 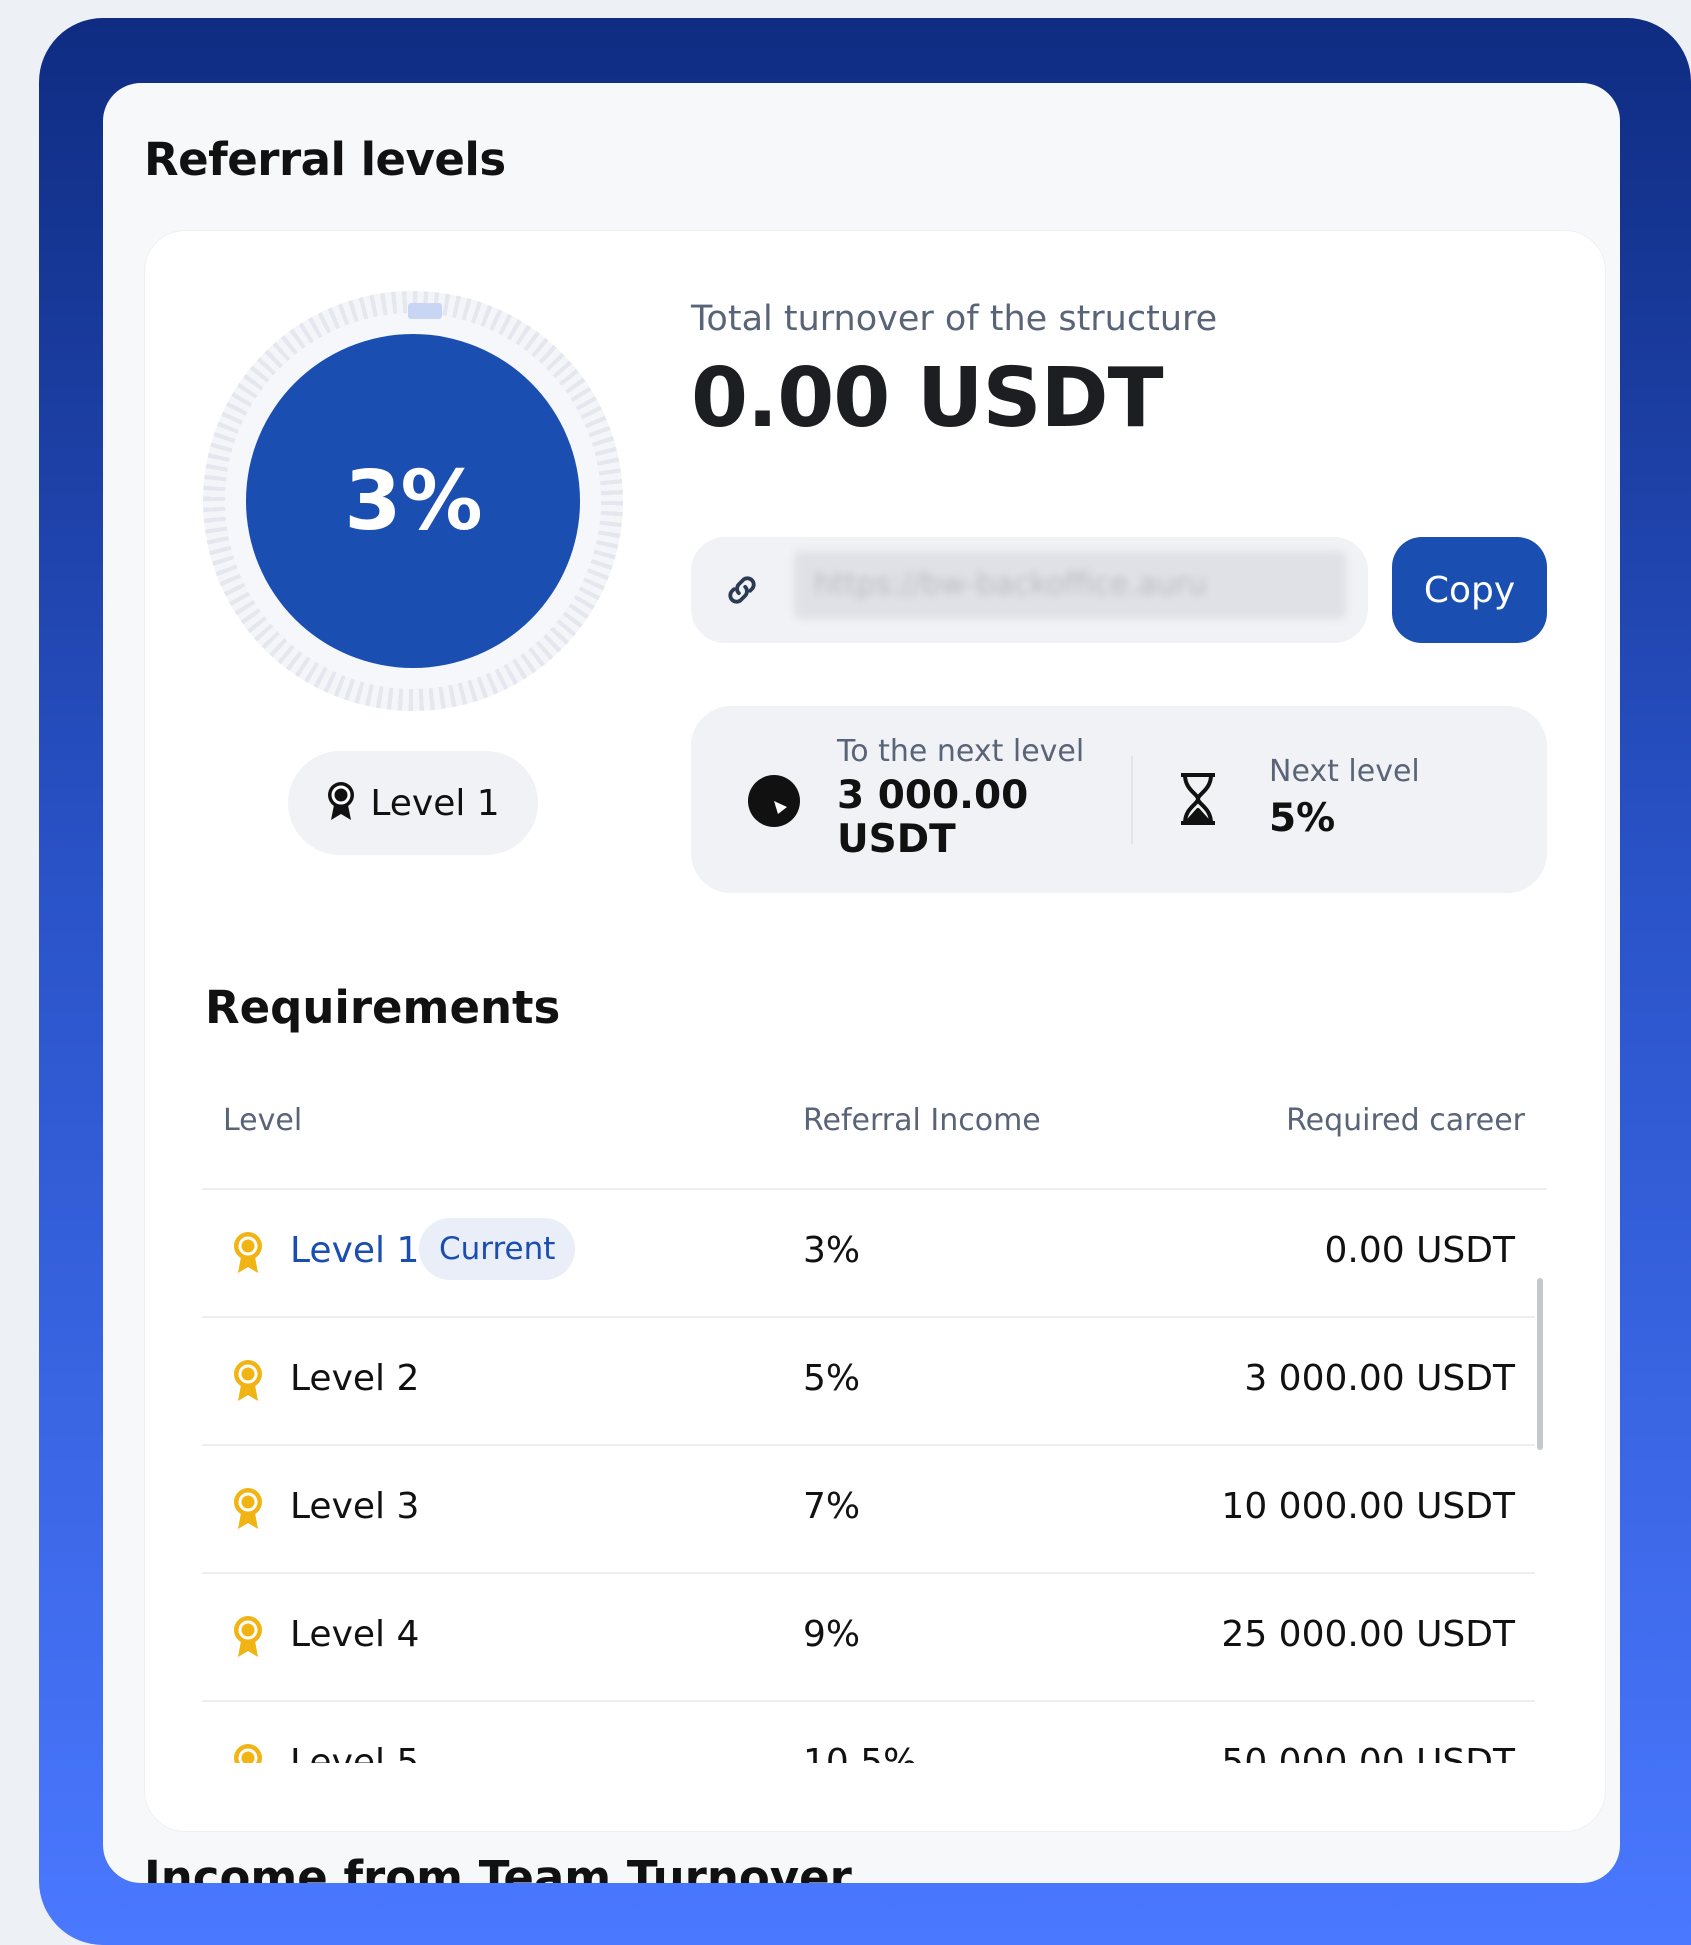 I want to click on row-income: 10.5%, so click(x=860, y=1752).